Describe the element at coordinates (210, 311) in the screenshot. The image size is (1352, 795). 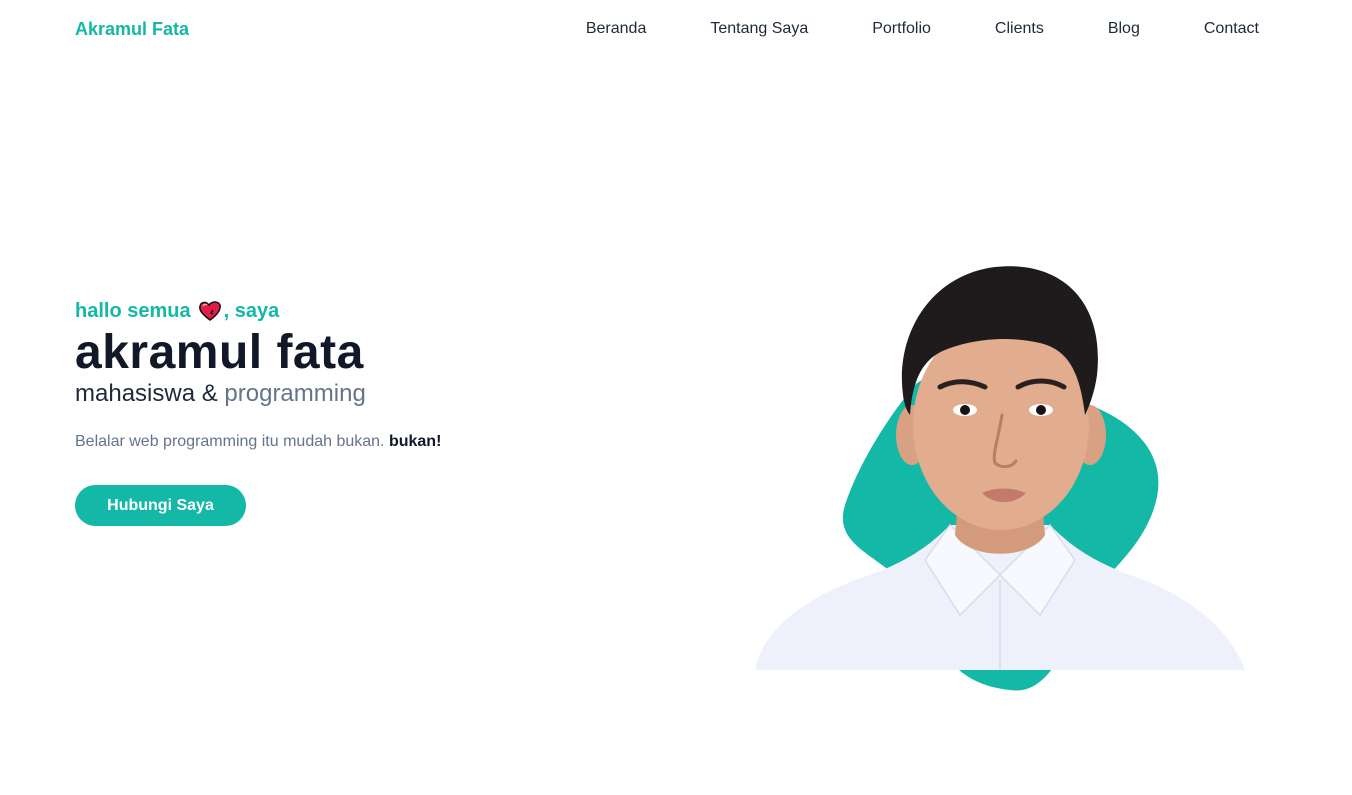
I see `heart-icon` at that location.